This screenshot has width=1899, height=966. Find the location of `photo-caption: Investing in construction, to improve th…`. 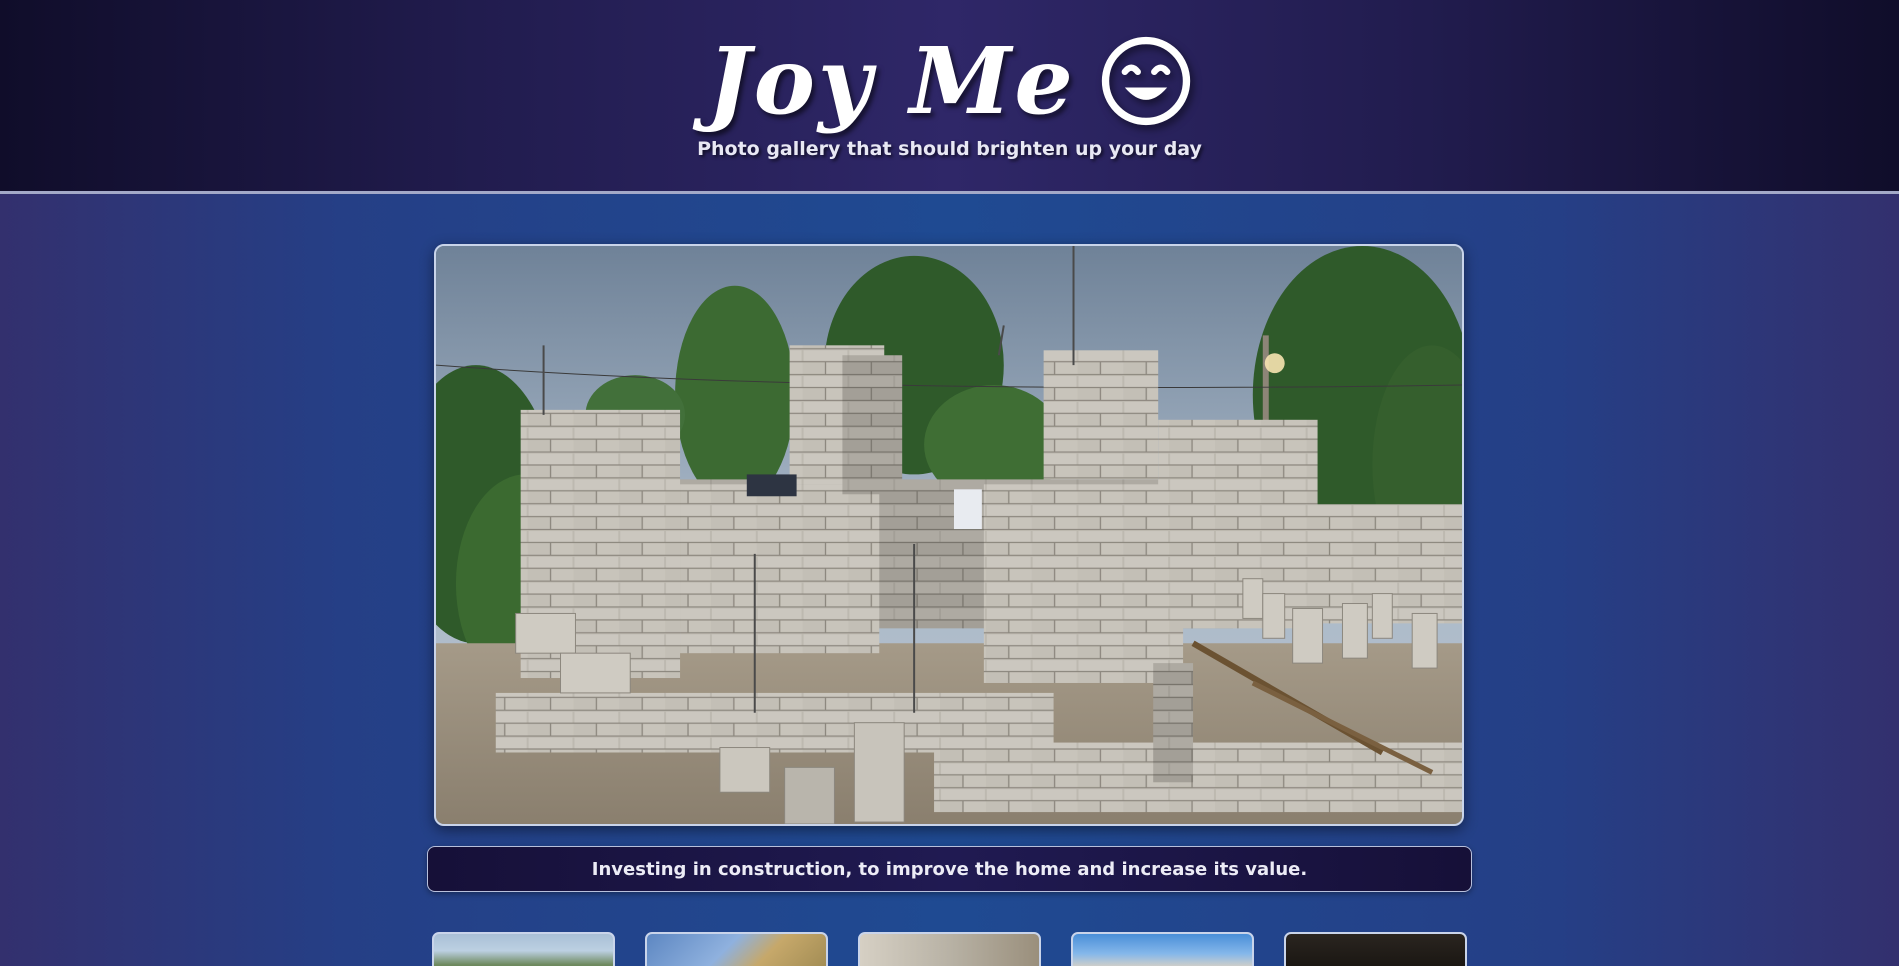

photo-caption: Investing in construction, to improve th… is located at coordinates (949, 869).